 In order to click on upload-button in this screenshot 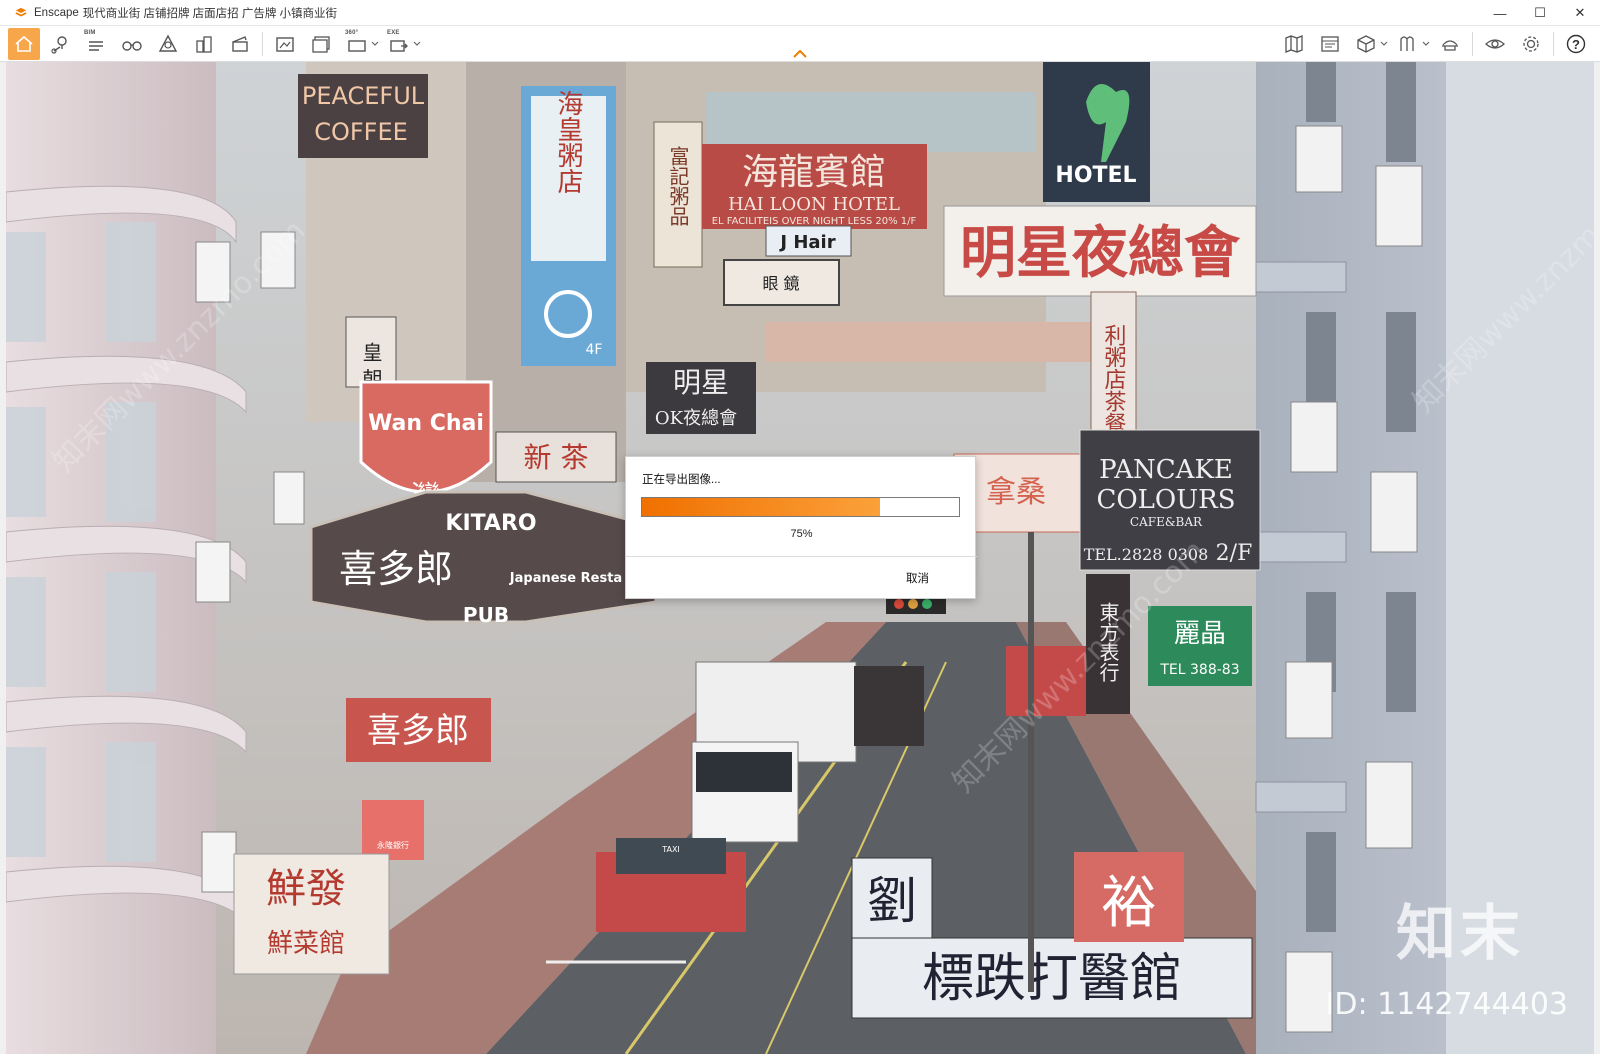, I will do `click(1450, 44)`.